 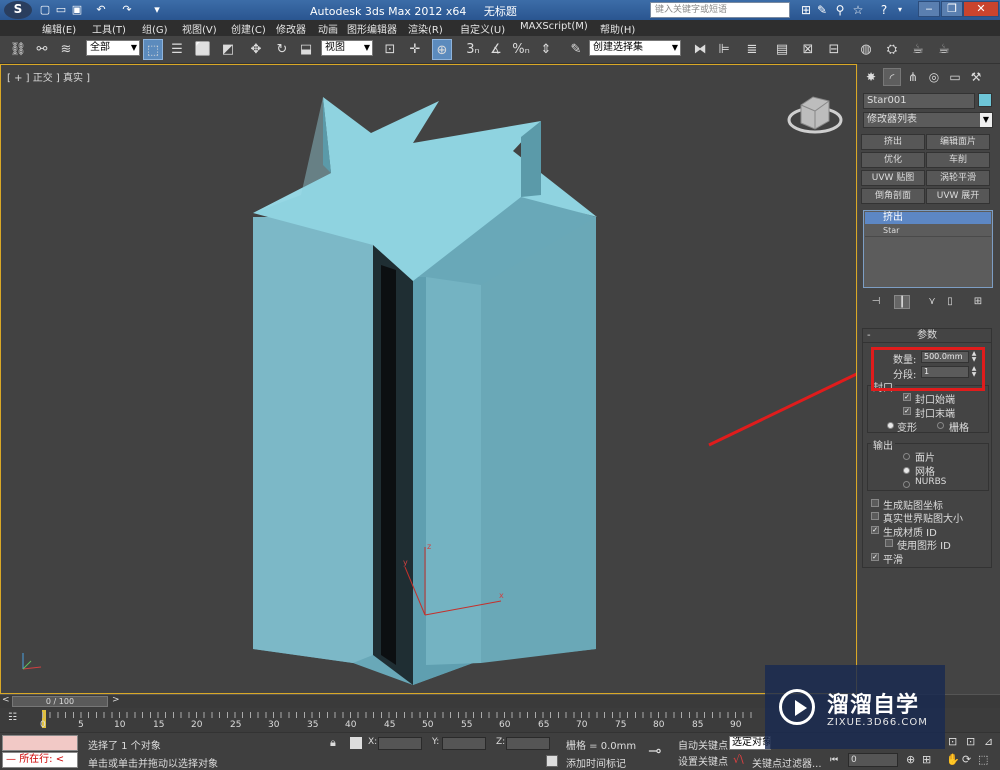 I want to click on app-logo-icon: S, so click(x=18, y=10).